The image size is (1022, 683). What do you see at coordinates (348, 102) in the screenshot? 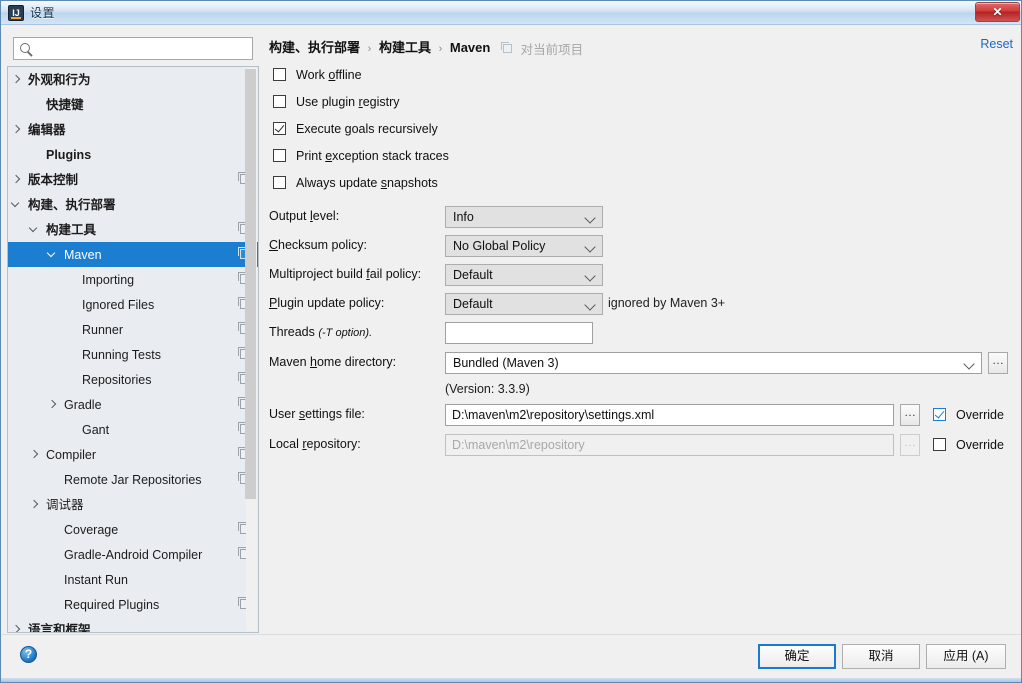
I see `checkbox-label: Use plugin registry` at bounding box center [348, 102].